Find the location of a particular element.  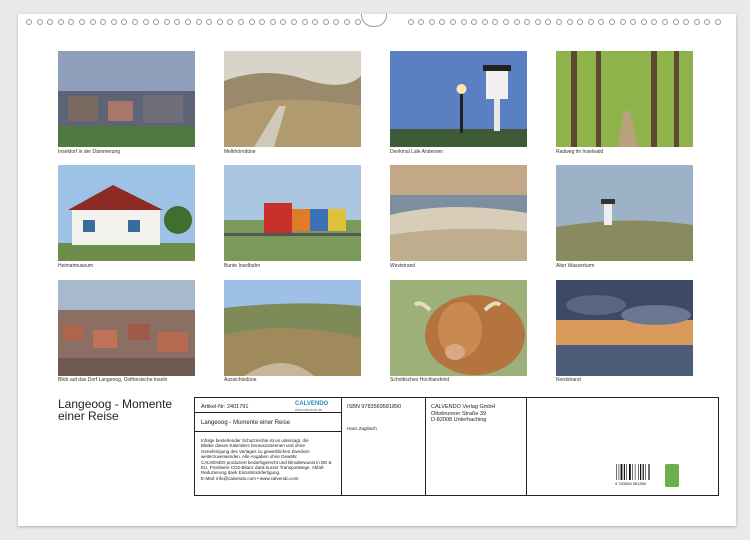

old-water-tower-photo is located at coordinates (624, 213).